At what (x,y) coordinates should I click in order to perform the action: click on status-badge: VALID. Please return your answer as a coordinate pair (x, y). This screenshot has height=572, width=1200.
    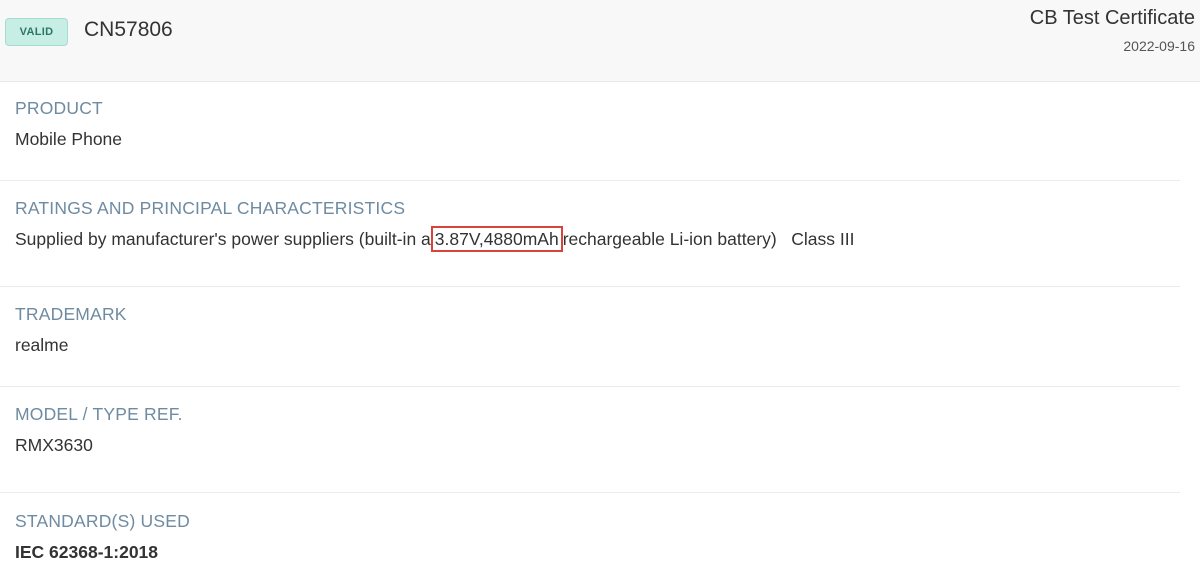
    Looking at the image, I should click on (36, 32).